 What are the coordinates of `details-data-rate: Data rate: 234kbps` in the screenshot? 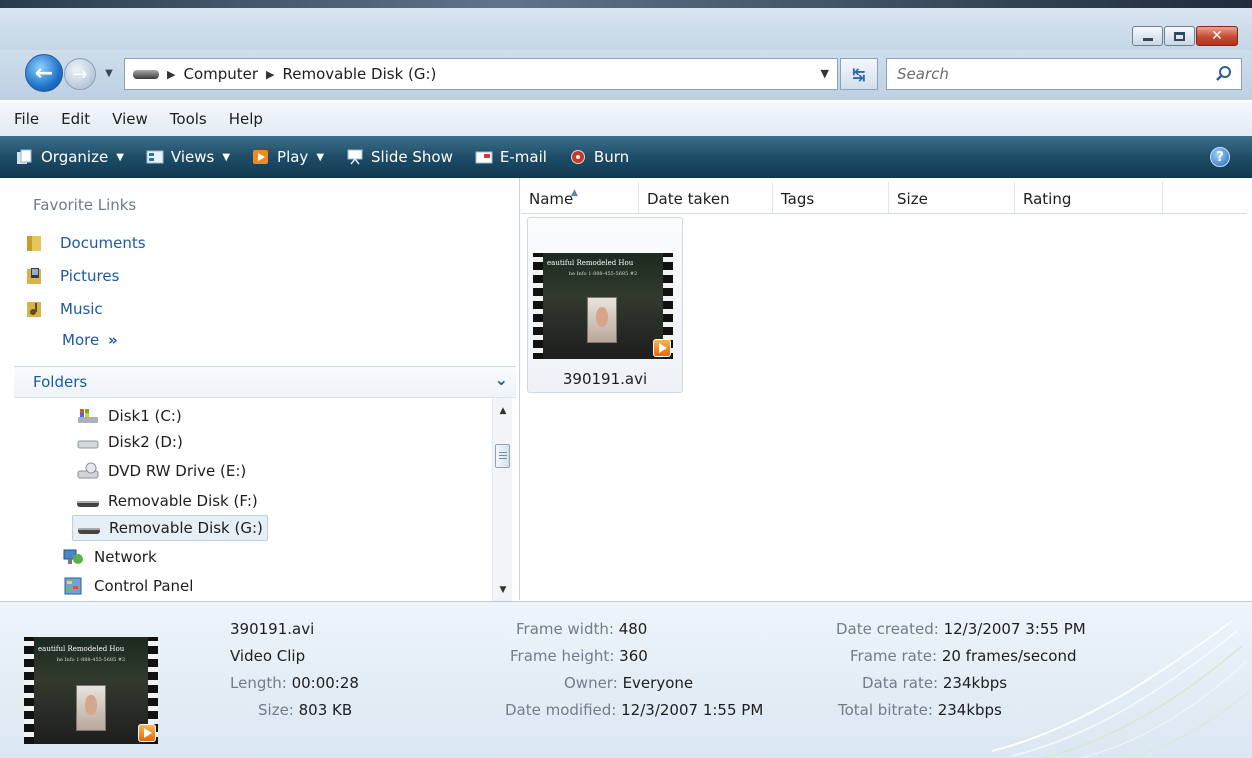 It's located at (934, 683).